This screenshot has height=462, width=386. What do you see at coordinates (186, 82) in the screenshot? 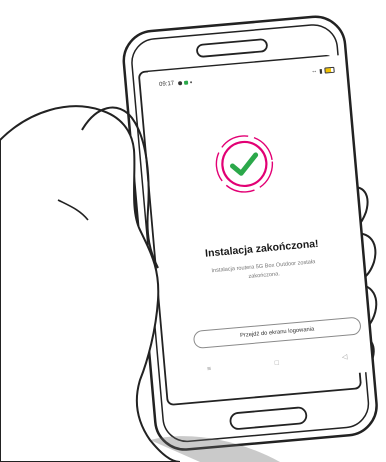
I see `app-icon` at bounding box center [186, 82].